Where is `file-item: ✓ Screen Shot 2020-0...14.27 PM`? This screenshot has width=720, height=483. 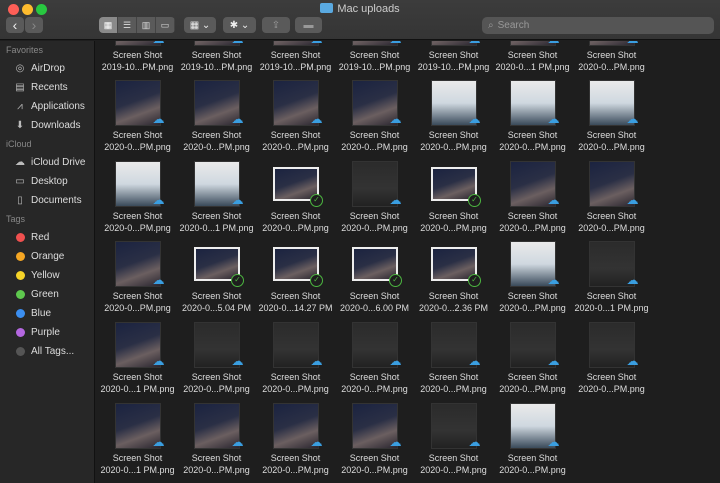 file-item: ✓ Screen Shot 2020-0...14.27 PM is located at coordinates (295, 274).